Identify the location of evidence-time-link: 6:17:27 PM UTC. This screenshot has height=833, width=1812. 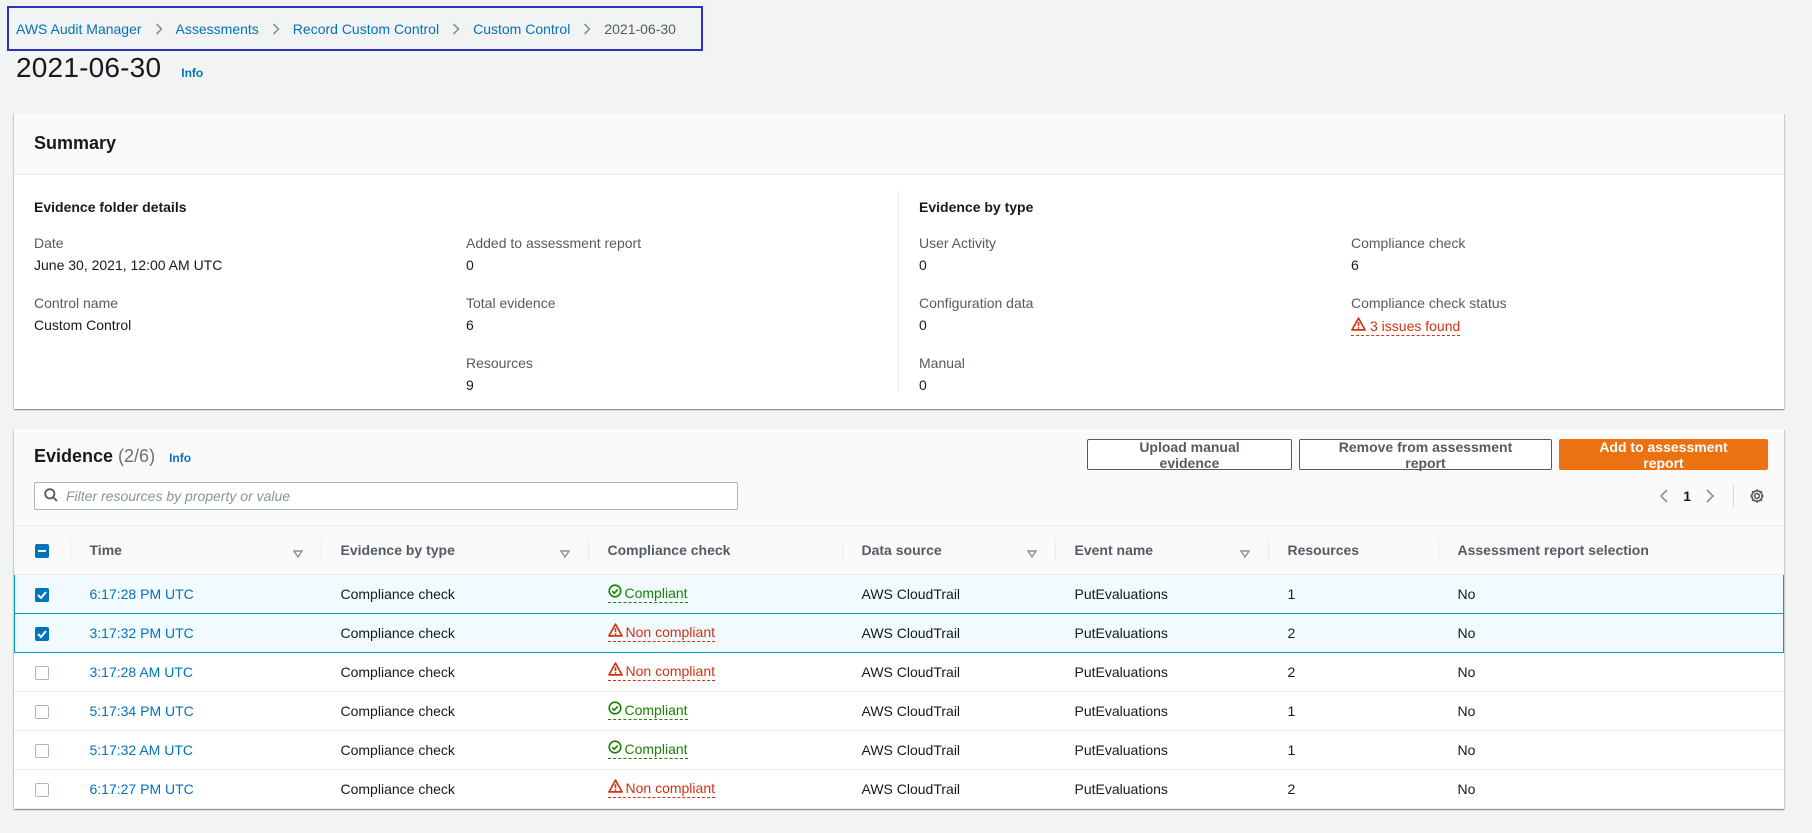
(142, 789).